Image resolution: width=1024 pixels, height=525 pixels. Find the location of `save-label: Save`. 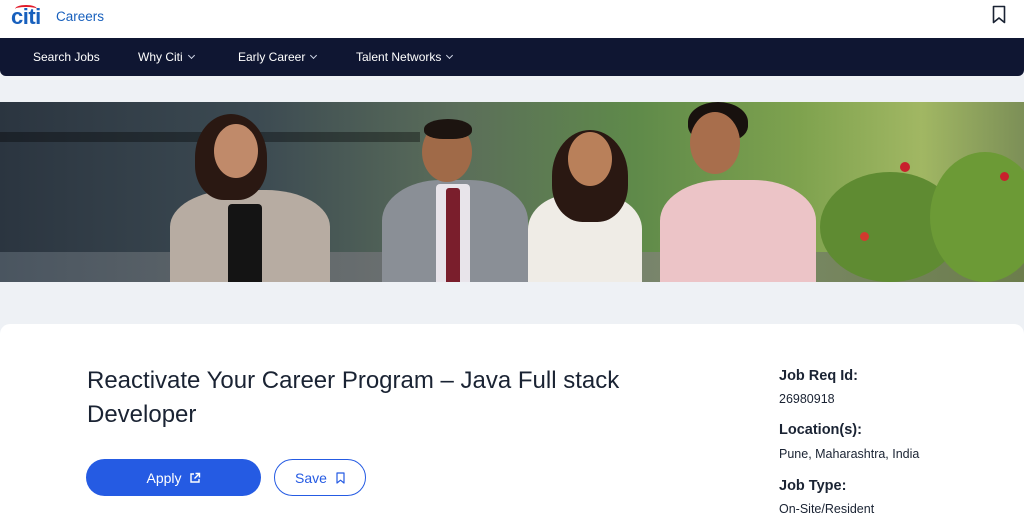

save-label: Save is located at coordinates (311, 477).